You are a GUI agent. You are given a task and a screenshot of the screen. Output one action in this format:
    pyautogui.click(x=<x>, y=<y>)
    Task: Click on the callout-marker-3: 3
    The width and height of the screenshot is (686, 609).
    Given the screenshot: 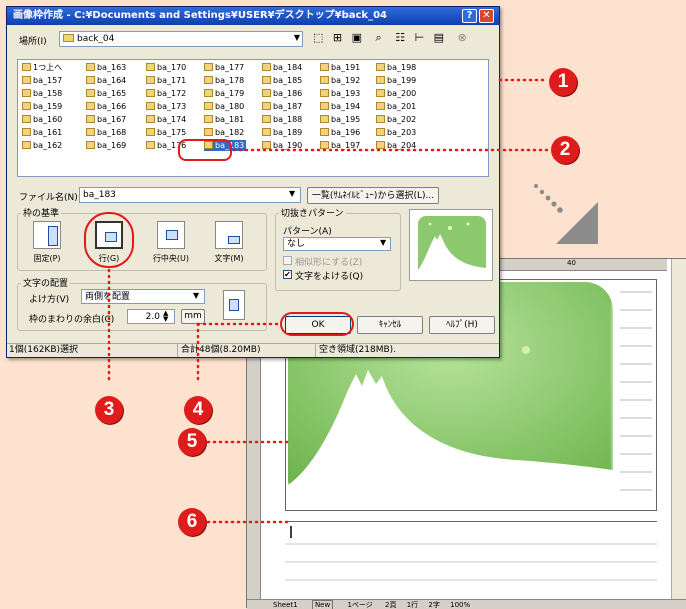 What is the action you would take?
    pyautogui.click(x=109, y=410)
    